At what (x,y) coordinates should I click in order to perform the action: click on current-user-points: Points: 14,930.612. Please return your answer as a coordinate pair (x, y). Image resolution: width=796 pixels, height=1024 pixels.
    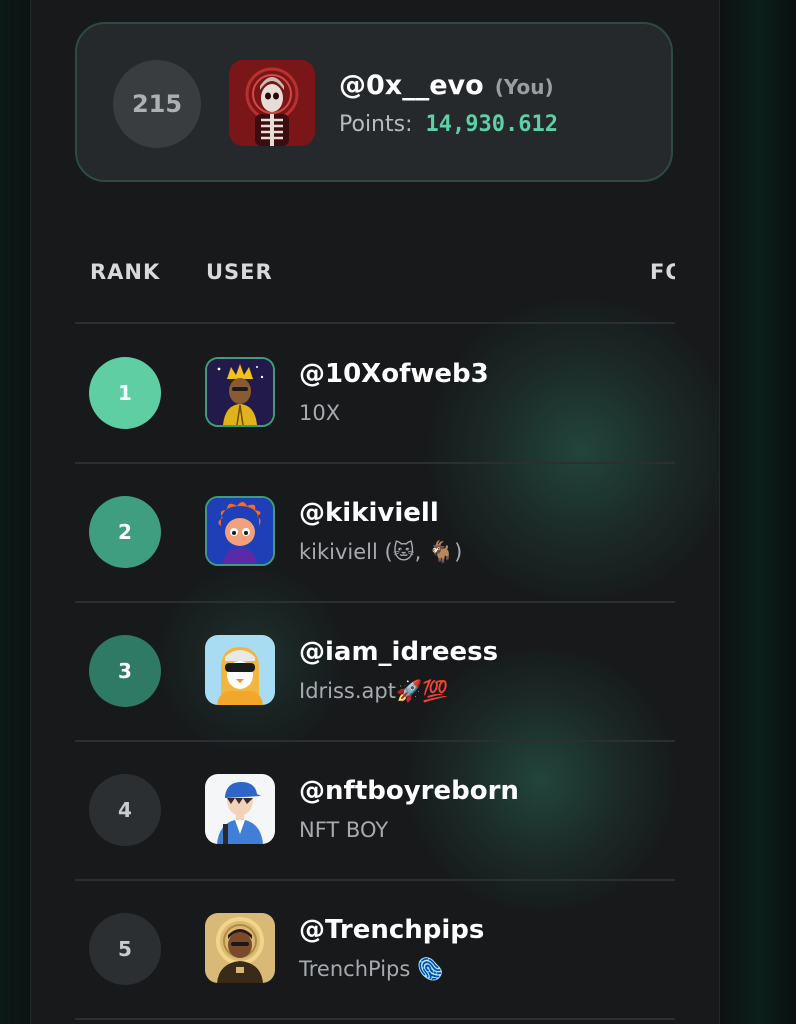
    Looking at the image, I should click on (448, 124).